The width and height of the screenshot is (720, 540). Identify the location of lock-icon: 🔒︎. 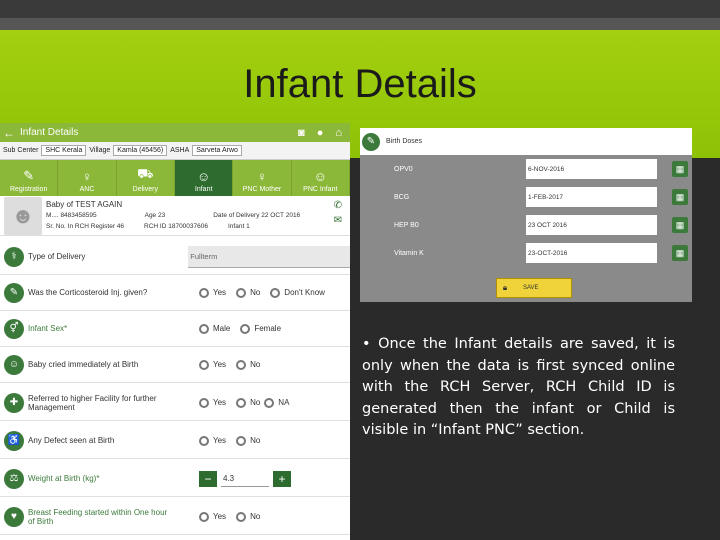
(505, 287).